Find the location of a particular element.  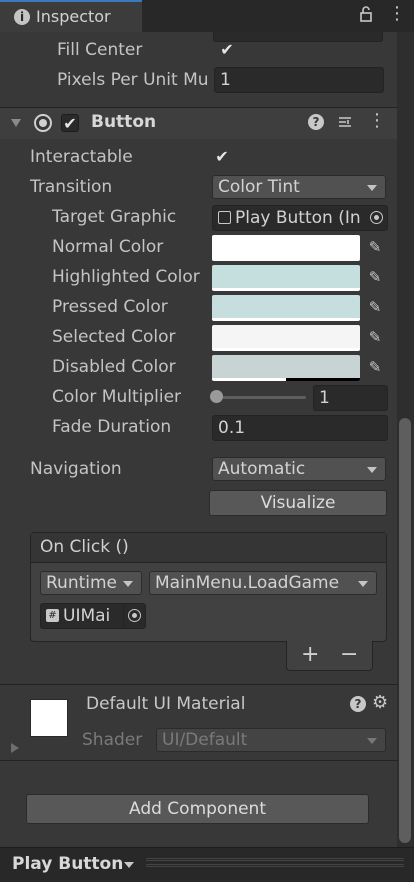

navigation-value: Automatic is located at coordinates (262, 469).